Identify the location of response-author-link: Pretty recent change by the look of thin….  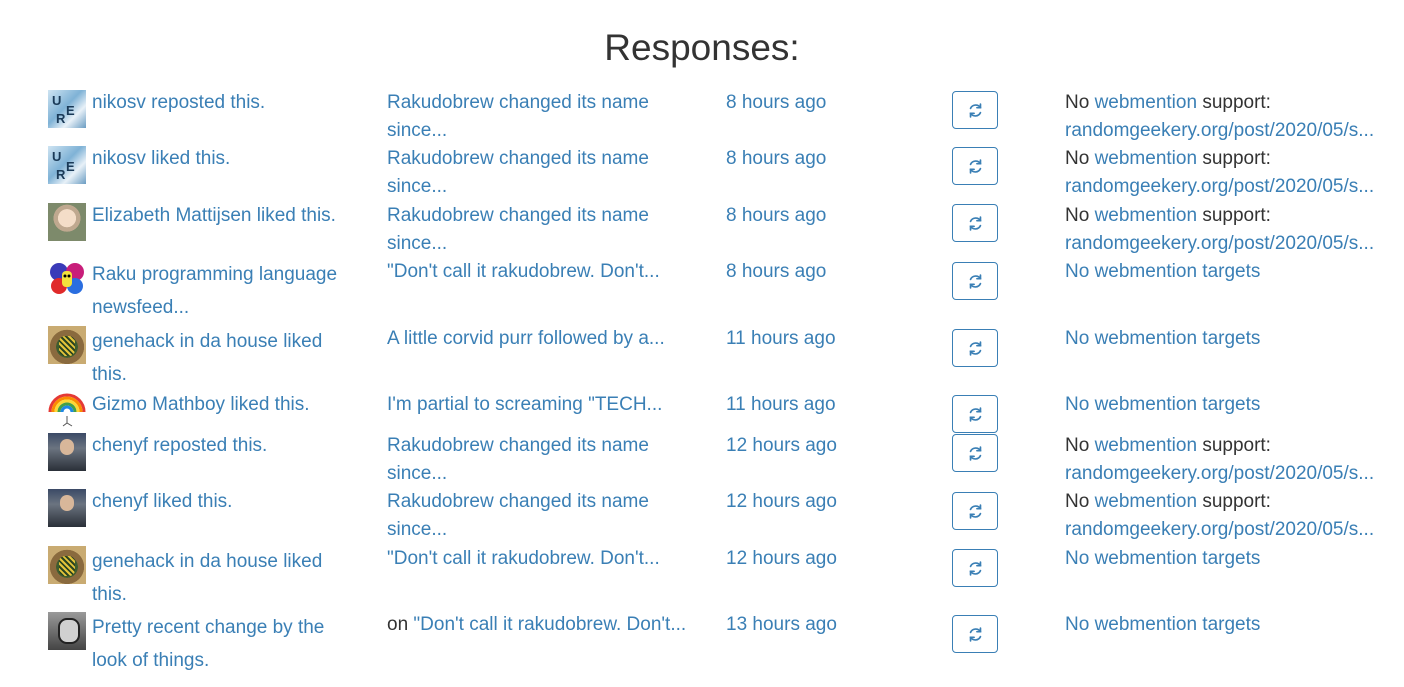
(208, 644).